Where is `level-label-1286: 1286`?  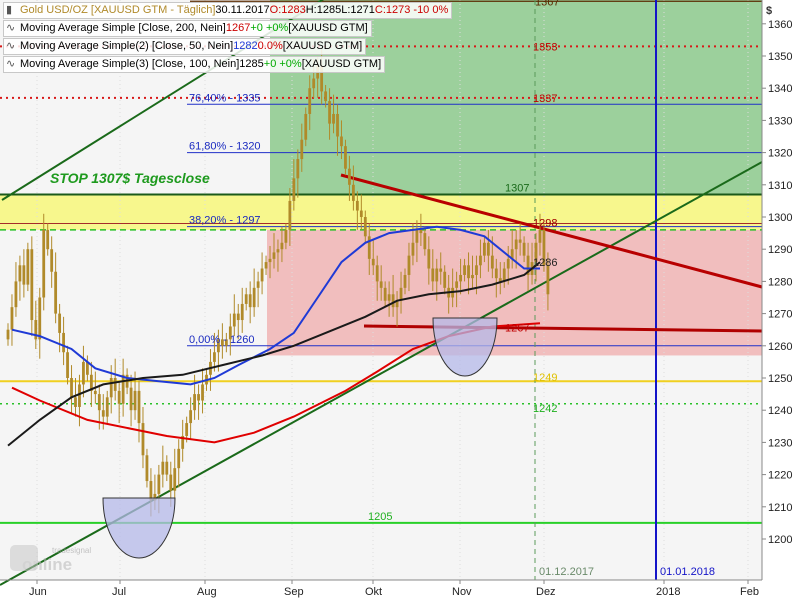 level-label-1286: 1286 is located at coordinates (545, 263).